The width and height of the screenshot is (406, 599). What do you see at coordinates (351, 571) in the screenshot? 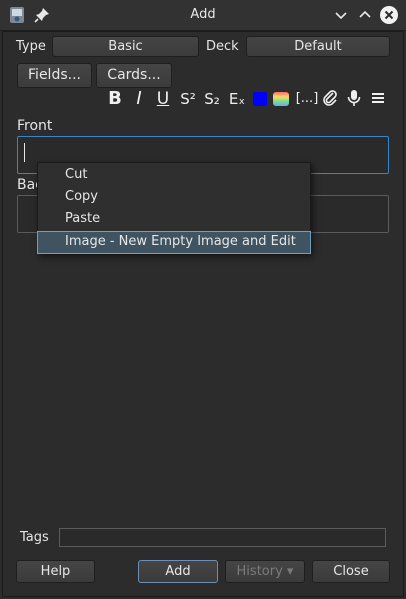
I see `close-button: Close` at bounding box center [351, 571].